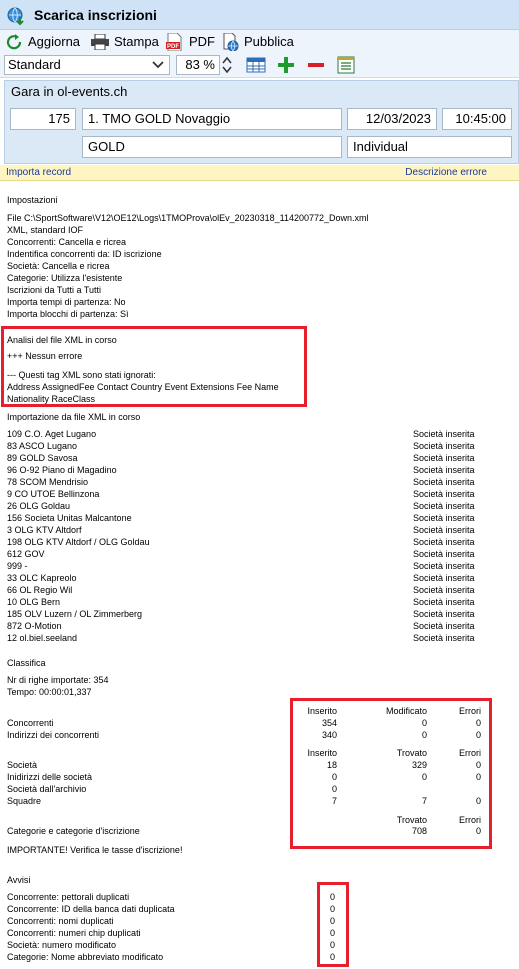 The width and height of the screenshot is (519, 969). I want to click on race-time: 10:45:00, so click(480, 118).